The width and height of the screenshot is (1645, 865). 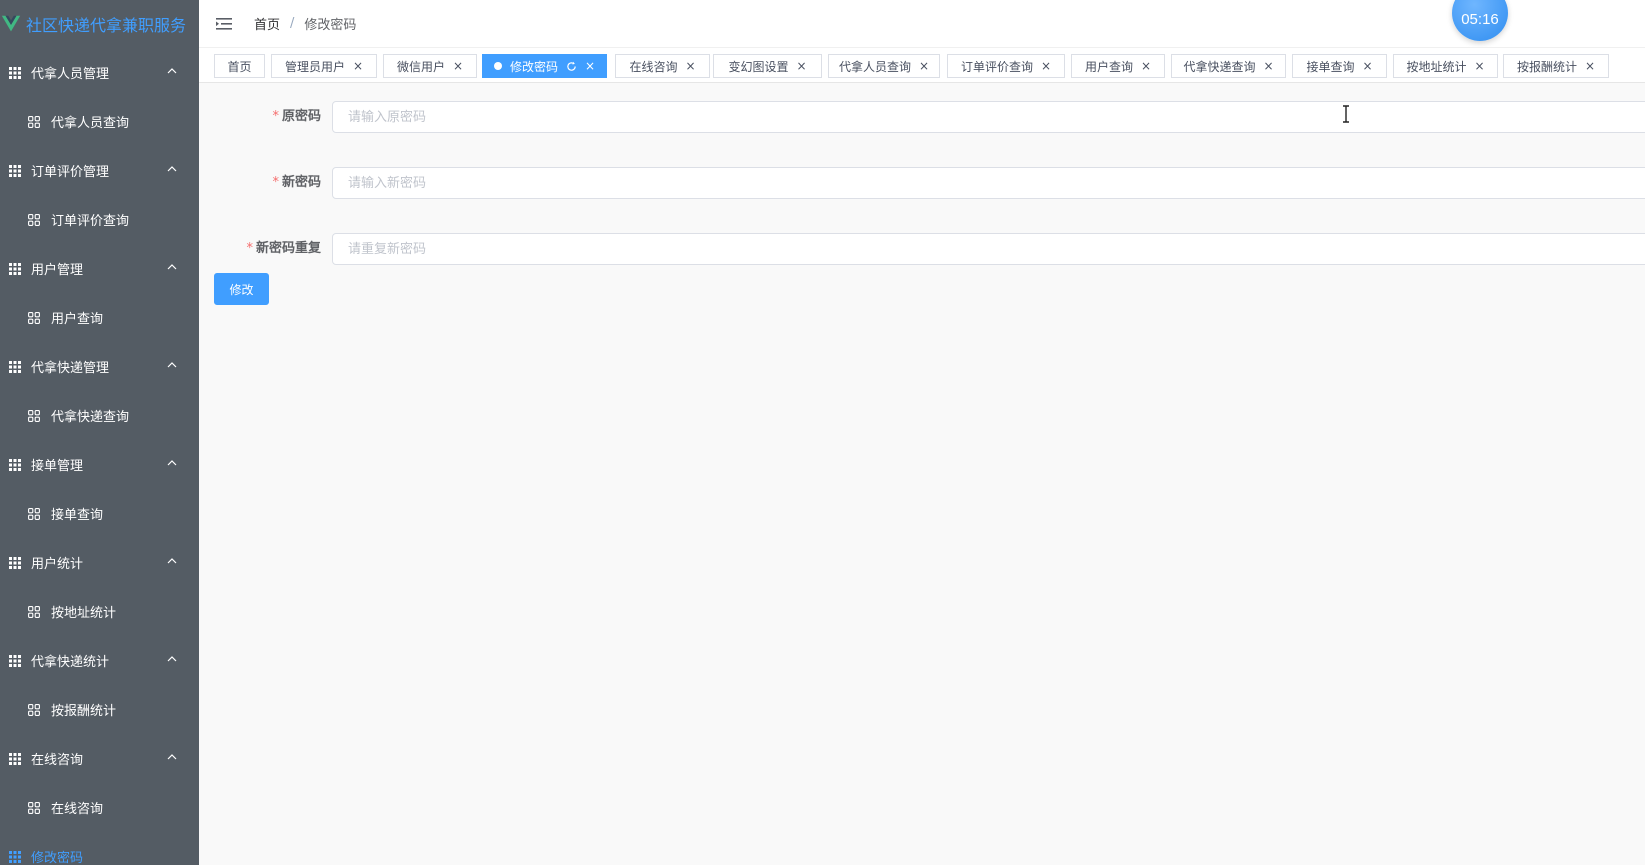 I want to click on sidebar-item-4: 接单查询, so click(x=99, y=513).